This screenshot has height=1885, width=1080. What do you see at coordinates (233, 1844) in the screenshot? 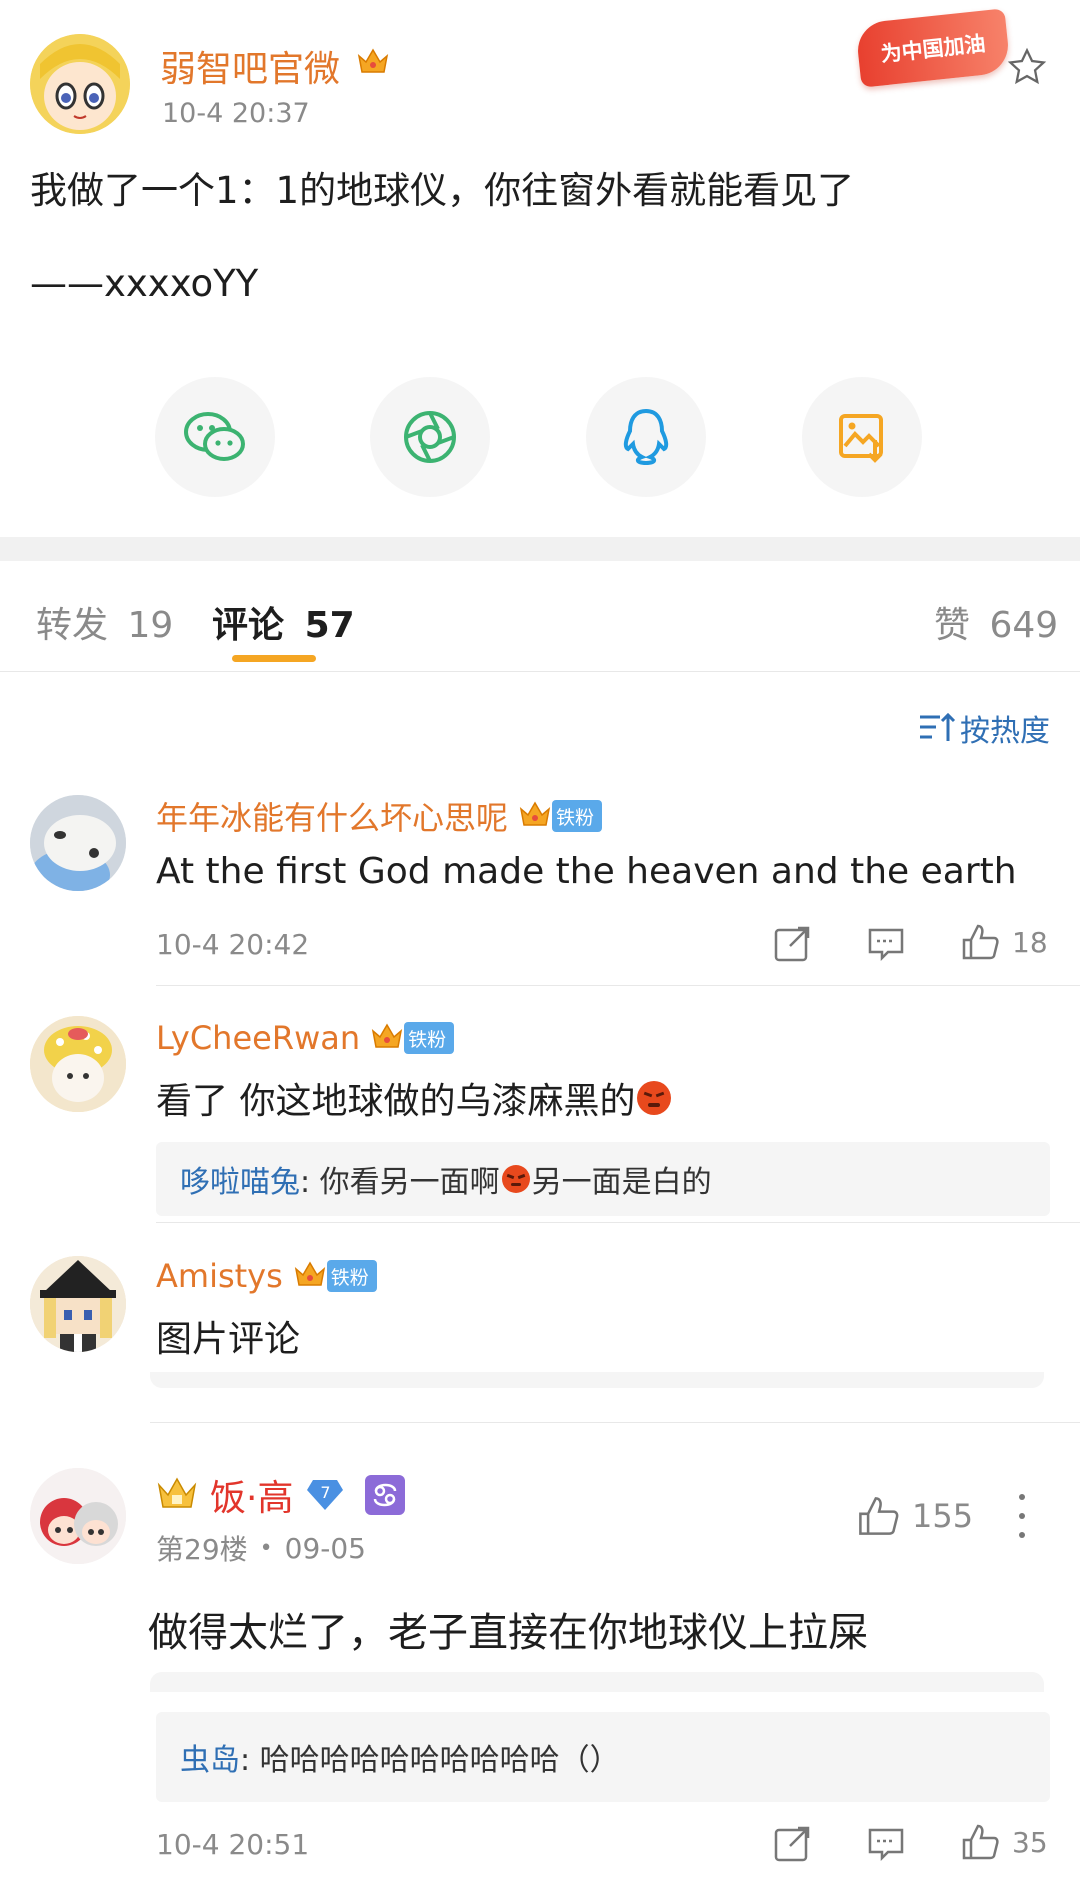
I see `comment-time: 10-4 20:51` at bounding box center [233, 1844].